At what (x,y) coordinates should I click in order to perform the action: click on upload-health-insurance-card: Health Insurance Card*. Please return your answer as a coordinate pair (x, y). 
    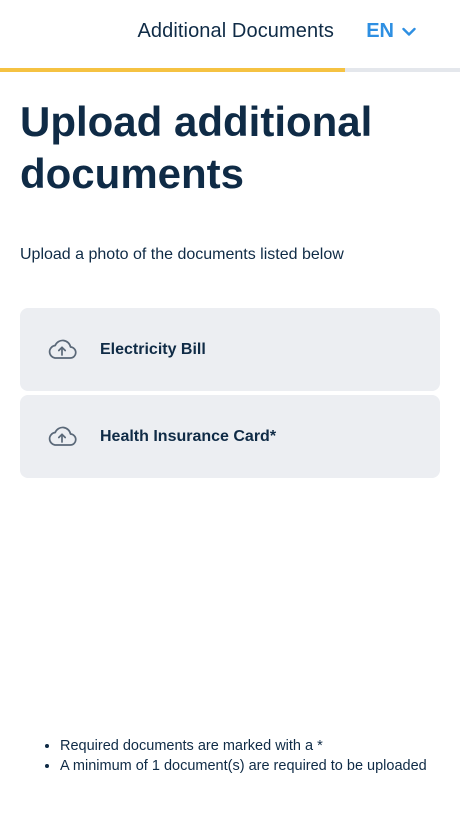
    Looking at the image, I should click on (230, 436).